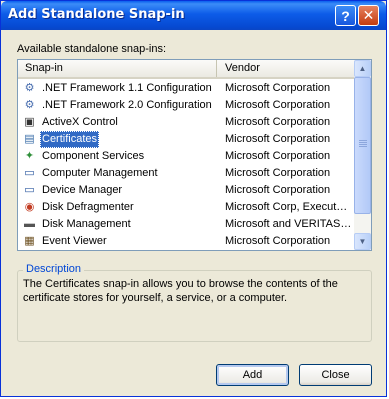 This screenshot has width=389, height=399. I want to click on arrow-up-icon: ▲, so click(362, 68).